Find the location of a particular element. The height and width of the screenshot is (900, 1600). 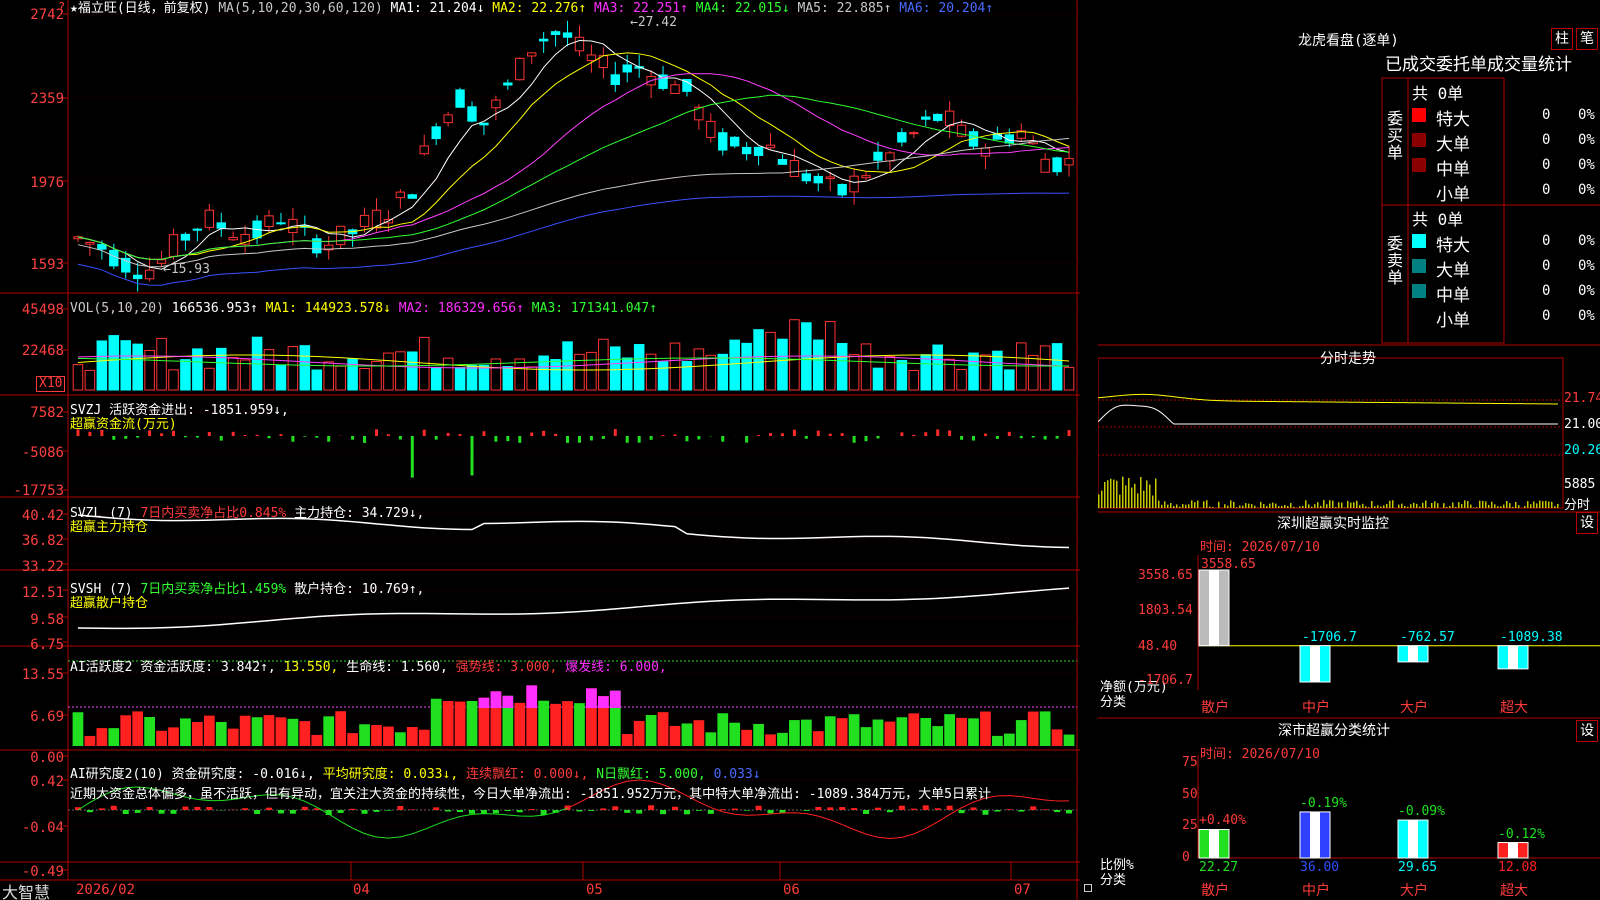

question-icon: ? is located at coordinates (61, 7).